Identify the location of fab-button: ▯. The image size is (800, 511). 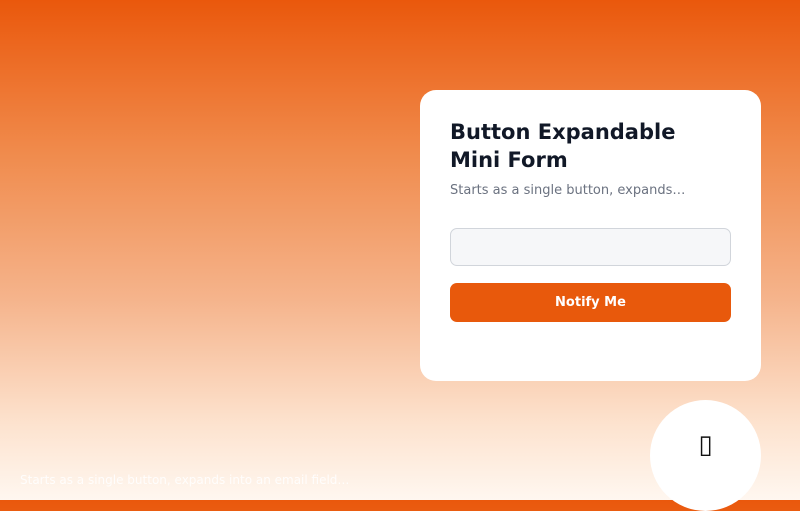
(705, 455).